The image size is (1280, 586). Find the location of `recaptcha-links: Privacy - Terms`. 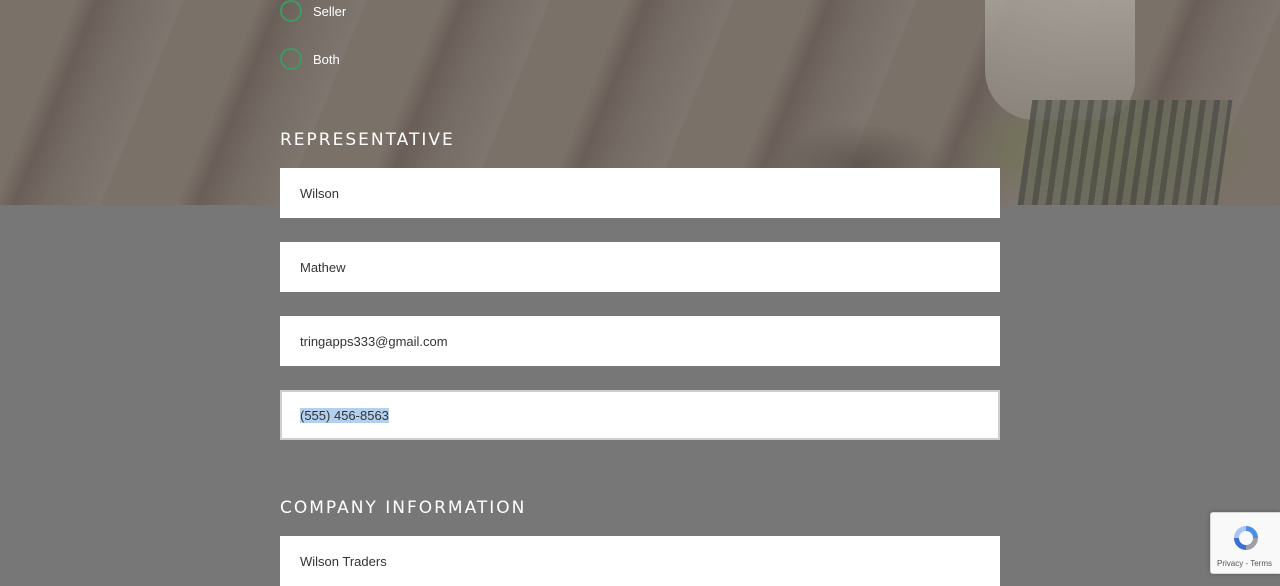

recaptcha-links: Privacy - Terms is located at coordinates (1244, 563).